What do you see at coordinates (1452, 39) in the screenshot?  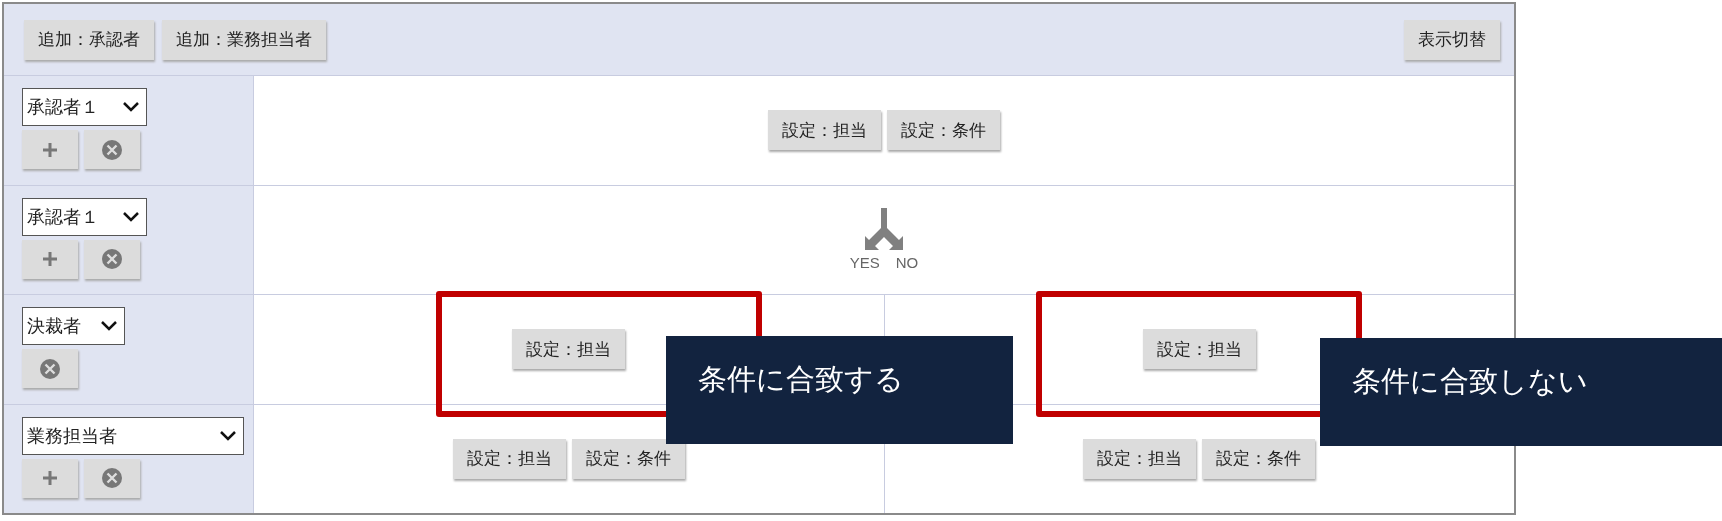 I see `toggle-view-button: 表示切替` at bounding box center [1452, 39].